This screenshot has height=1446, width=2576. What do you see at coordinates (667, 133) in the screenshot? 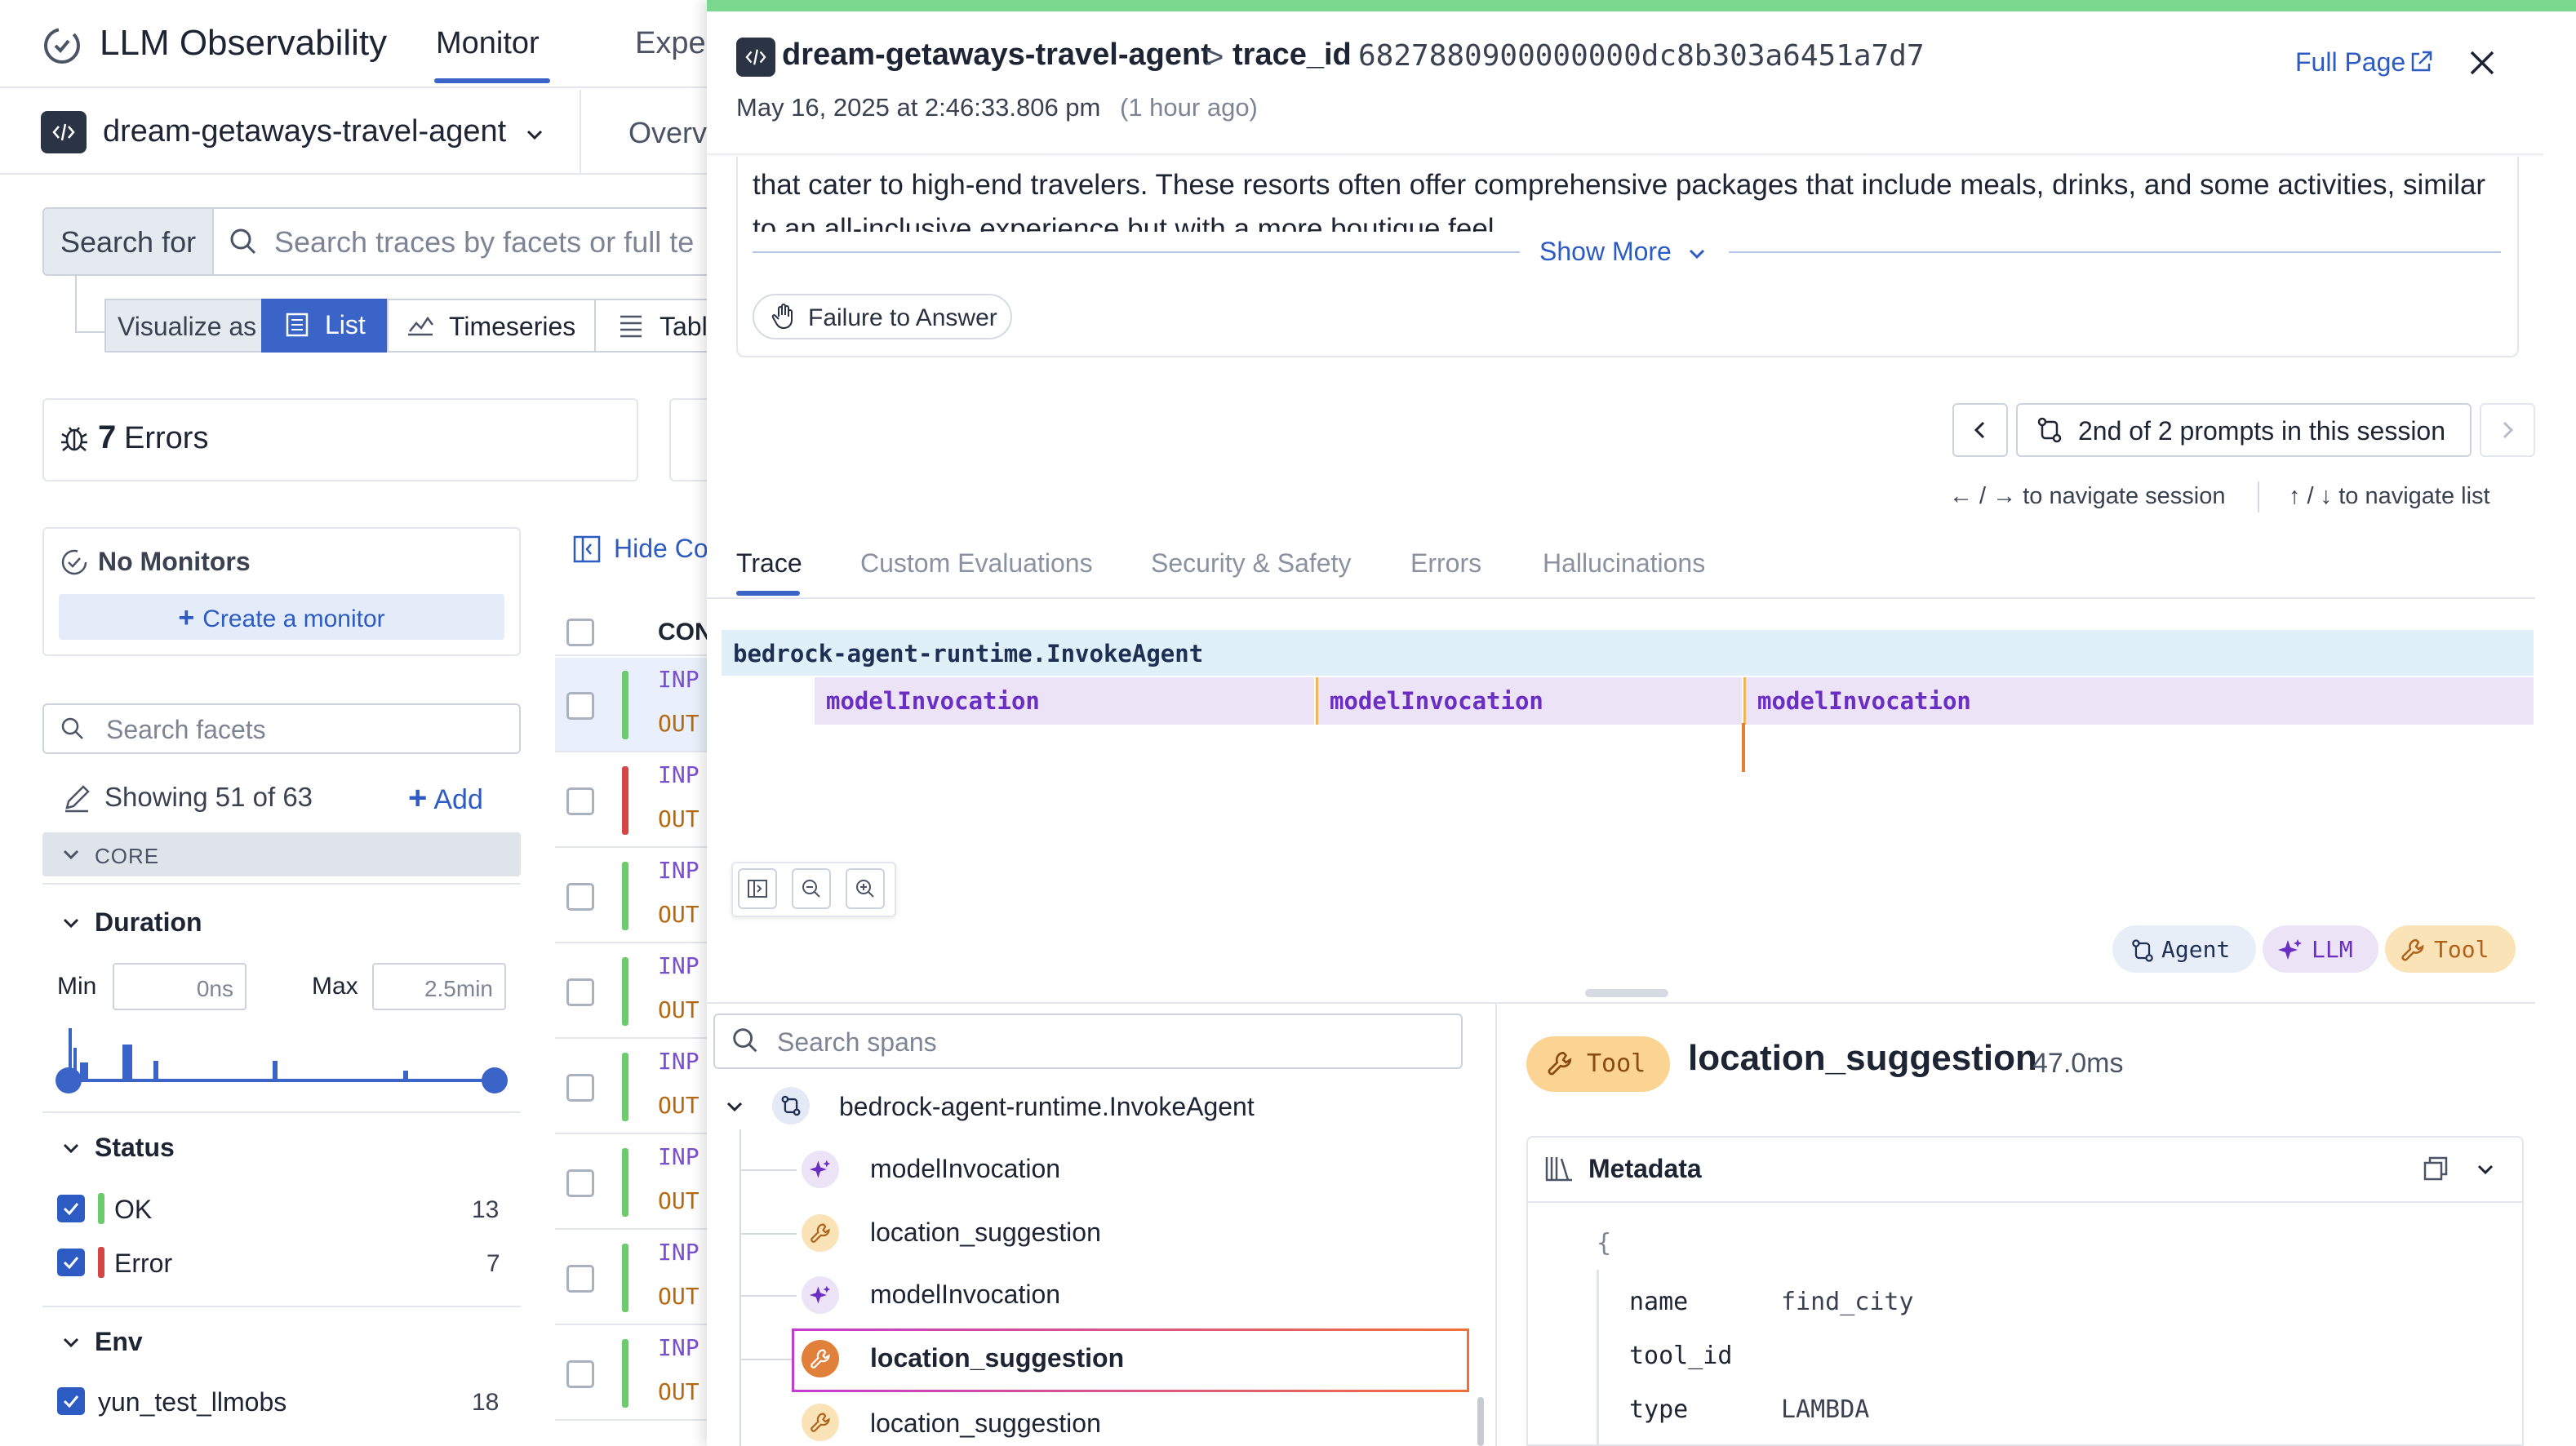
I see `tab-overview: Overv` at bounding box center [667, 133].